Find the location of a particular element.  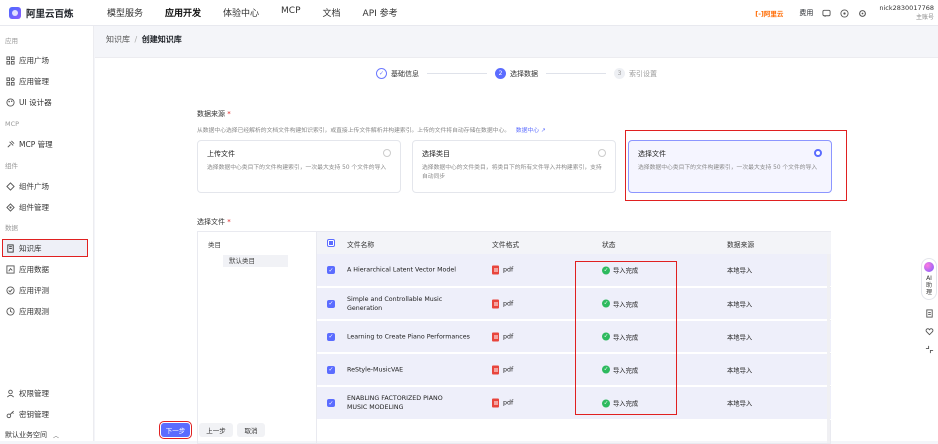

step-basic-info: ✓ 基础信息 is located at coordinates (397, 73).